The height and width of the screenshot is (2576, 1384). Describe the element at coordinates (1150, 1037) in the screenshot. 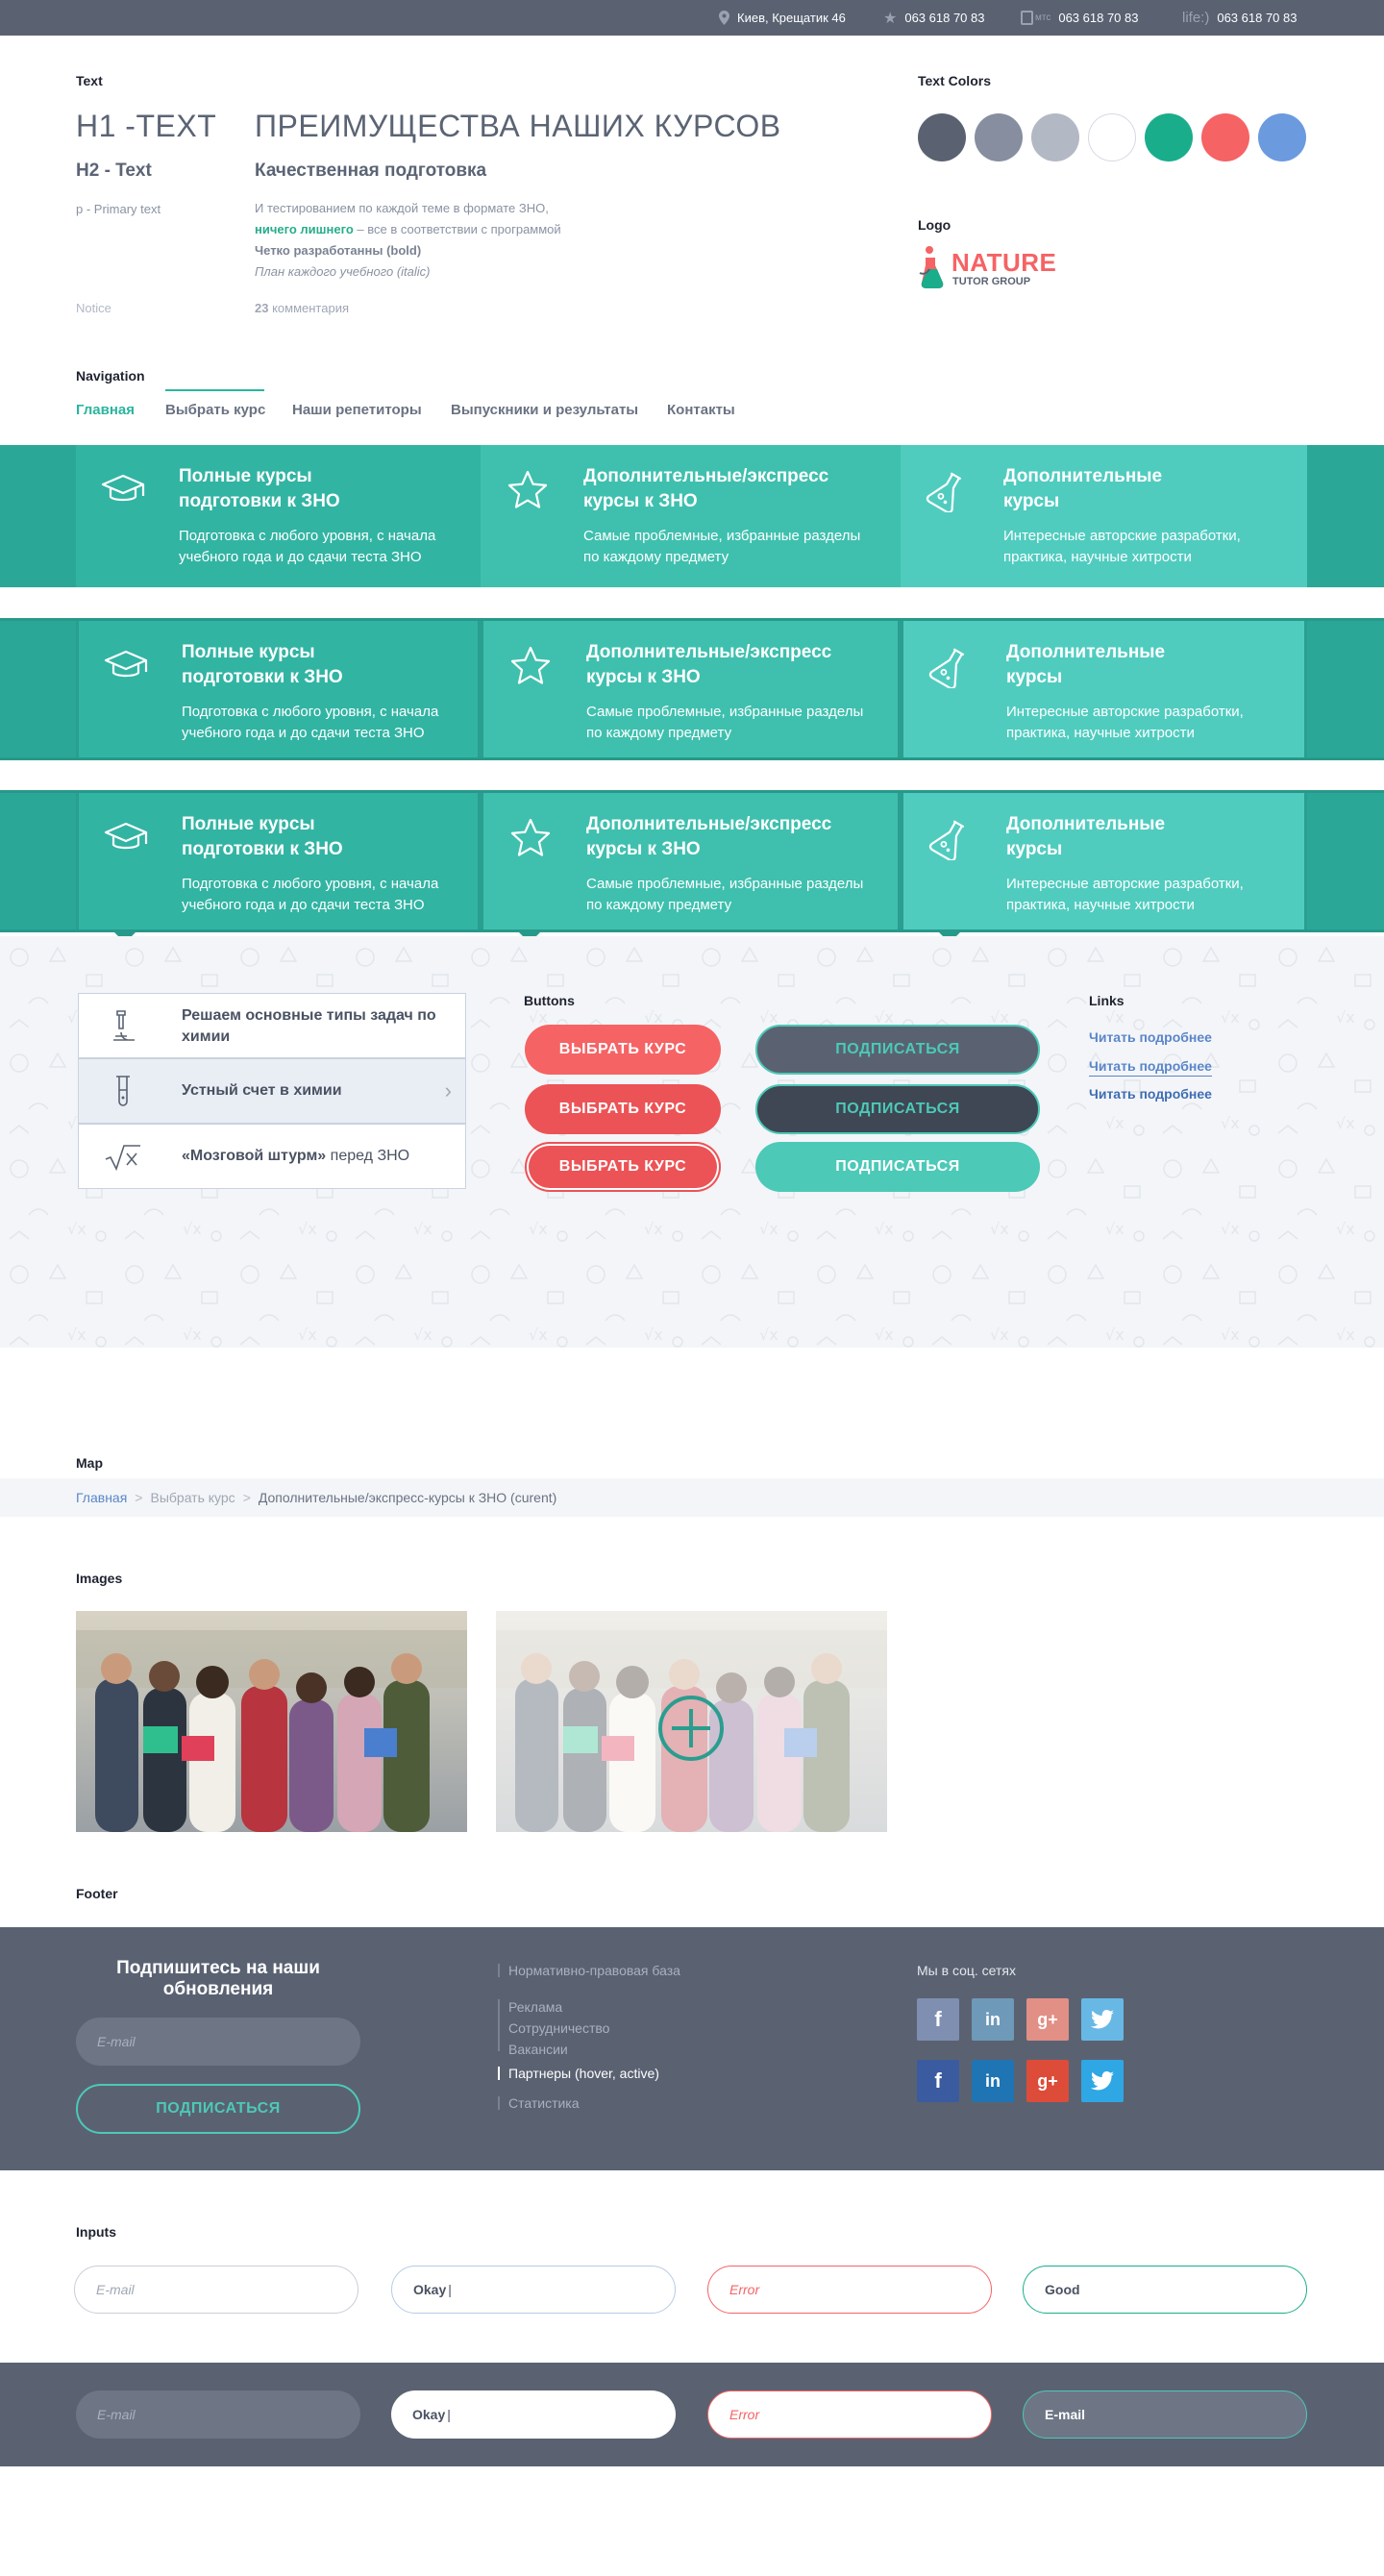

I see `read-more-link: Читать подробнее` at that location.